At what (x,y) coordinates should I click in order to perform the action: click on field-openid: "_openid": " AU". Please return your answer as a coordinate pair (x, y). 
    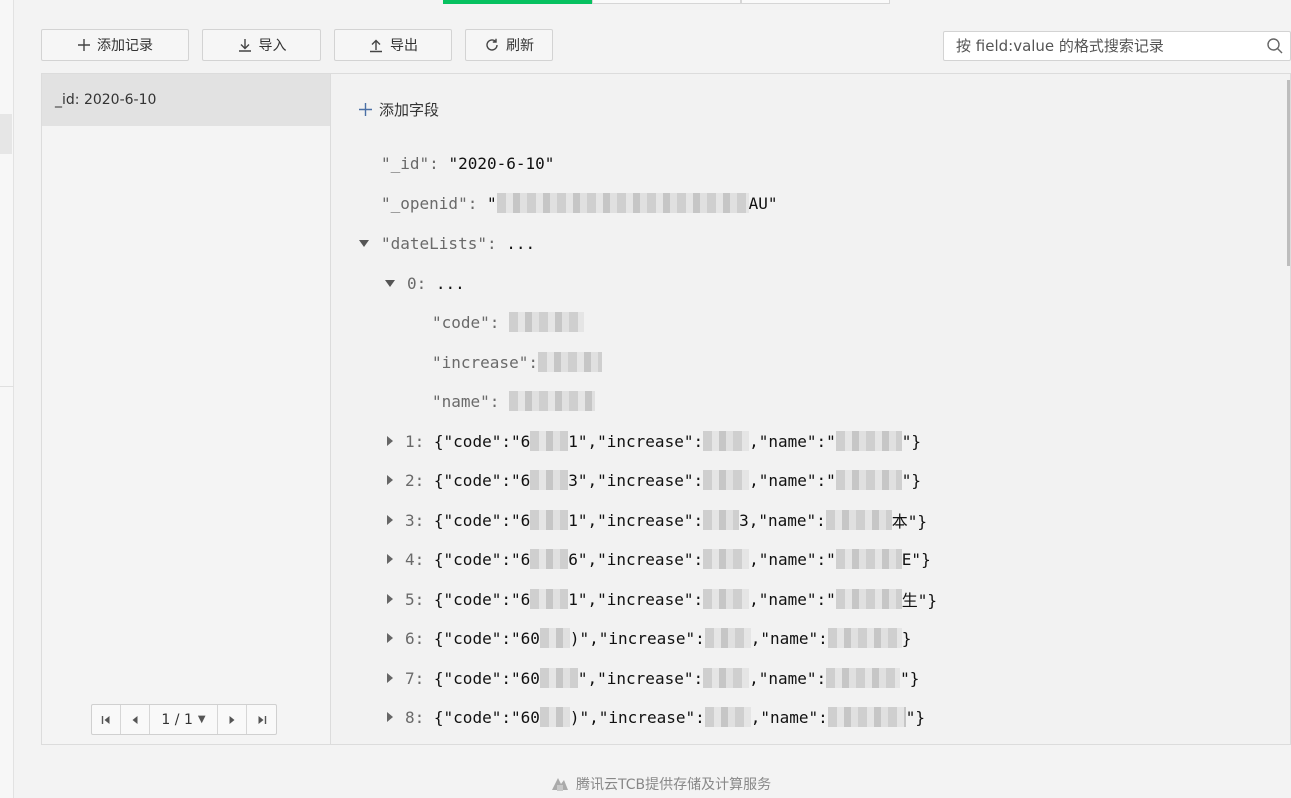
    Looking at the image, I should click on (579, 203).